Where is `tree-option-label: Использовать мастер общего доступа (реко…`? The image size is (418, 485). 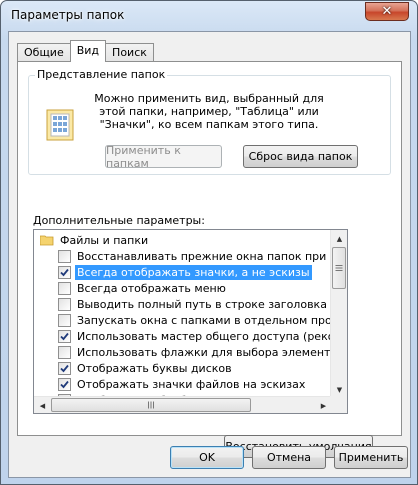 tree-option-label: Использовать мастер общего доступа (реко… is located at coordinates (204, 336).